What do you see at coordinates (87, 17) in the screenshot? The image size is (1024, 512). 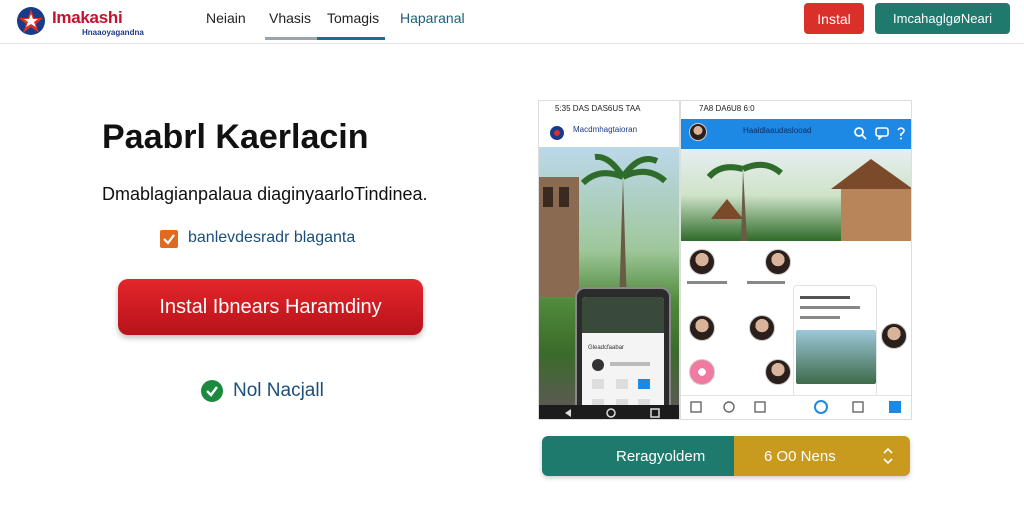 I see `logo-name: Imakashi` at bounding box center [87, 17].